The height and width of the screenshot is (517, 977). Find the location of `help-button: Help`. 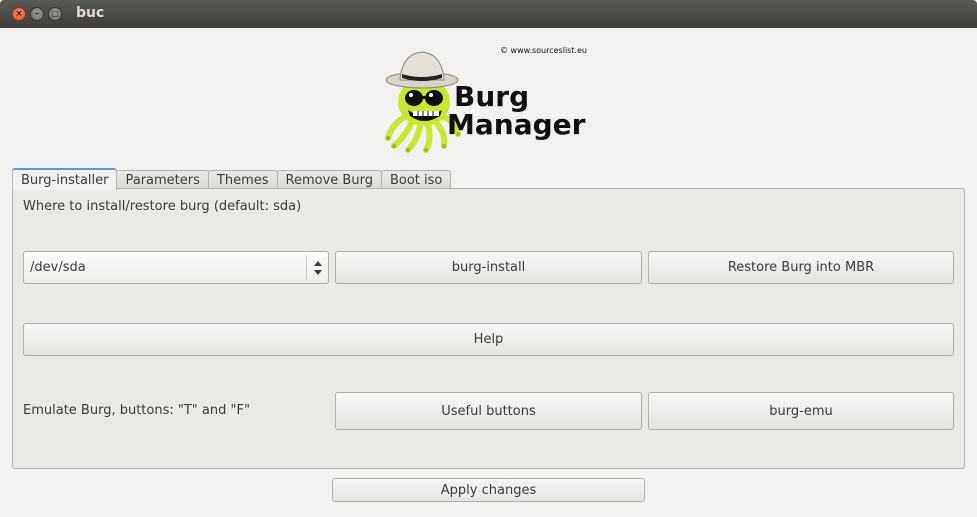

help-button: Help is located at coordinates (488, 339).